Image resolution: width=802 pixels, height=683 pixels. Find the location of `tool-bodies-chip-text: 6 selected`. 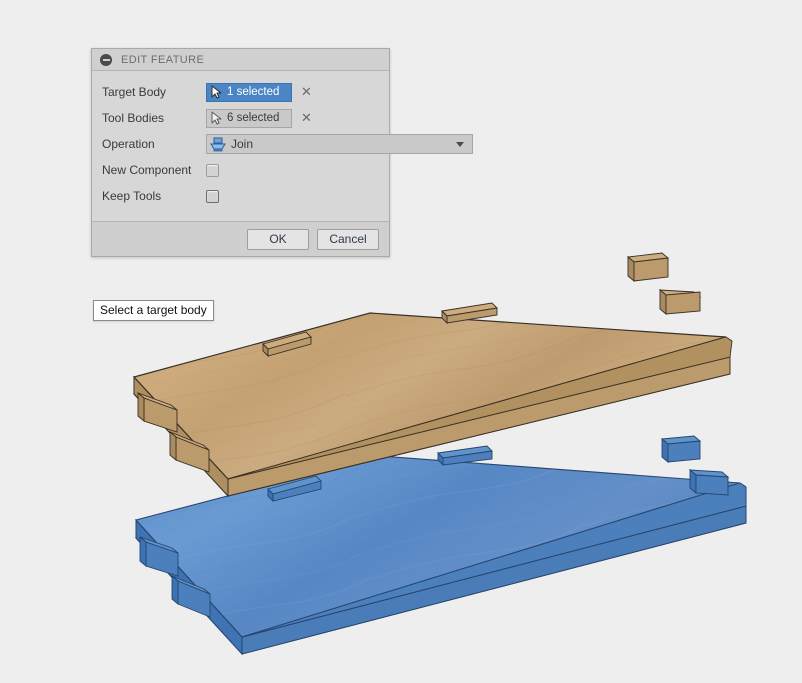

tool-bodies-chip-text: 6 selected is located at coordinates (253, 118).